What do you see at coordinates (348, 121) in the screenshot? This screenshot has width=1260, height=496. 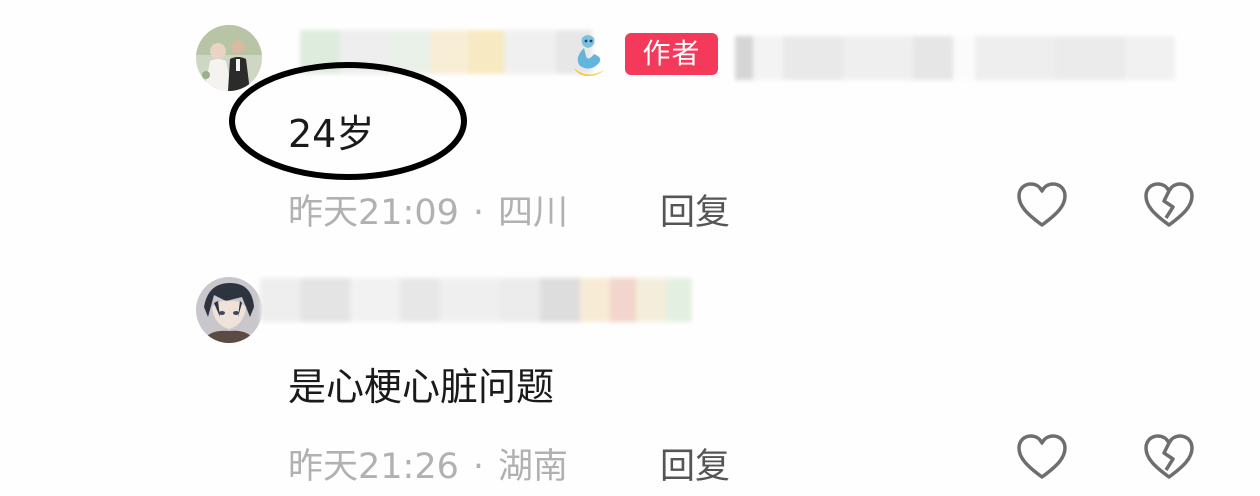 I see `hand-drawn-circle-annotation` at bounding box center [348, 121].